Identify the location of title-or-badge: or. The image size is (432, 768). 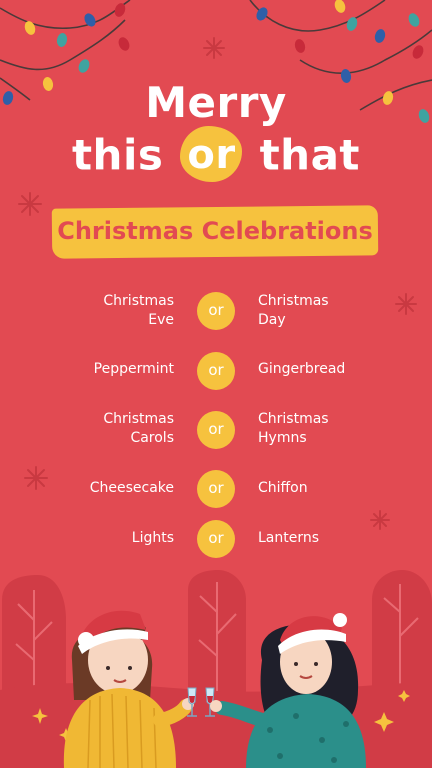
(211, 154).